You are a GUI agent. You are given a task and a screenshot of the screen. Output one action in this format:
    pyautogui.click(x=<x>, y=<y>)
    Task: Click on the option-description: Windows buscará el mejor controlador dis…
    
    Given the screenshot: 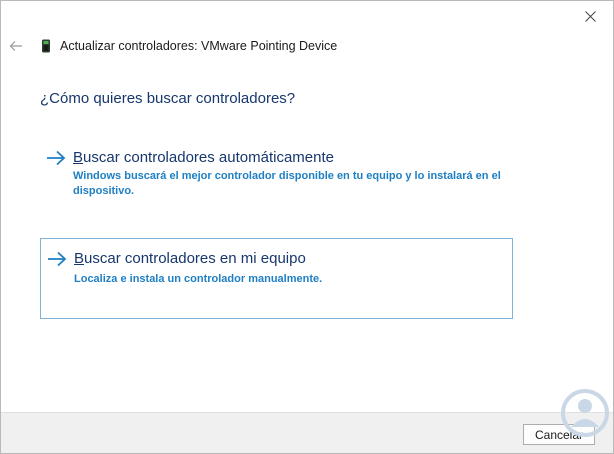 What is the action you would take?
    pyautogui.click(x=287, y=183)
    